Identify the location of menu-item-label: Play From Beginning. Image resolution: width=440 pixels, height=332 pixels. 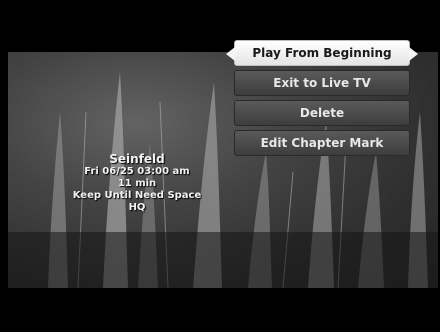
(322, 53).